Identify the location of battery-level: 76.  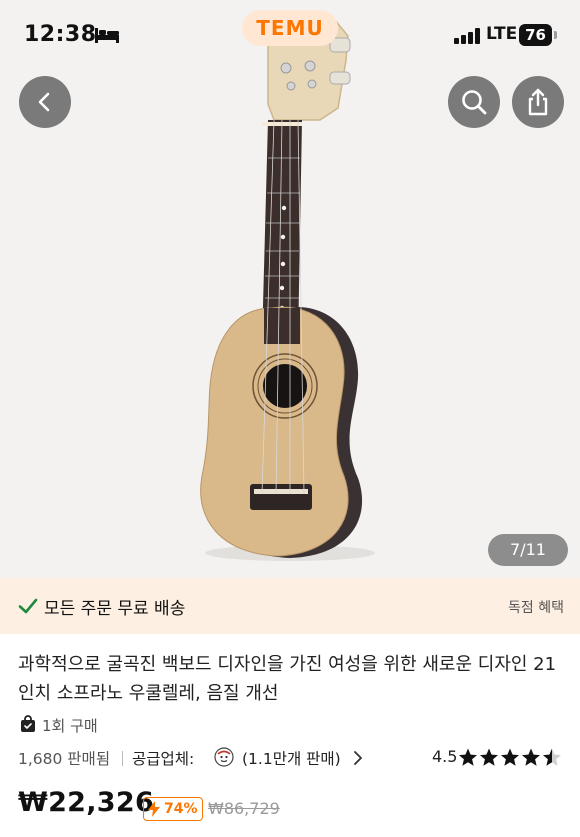
(535, 35).